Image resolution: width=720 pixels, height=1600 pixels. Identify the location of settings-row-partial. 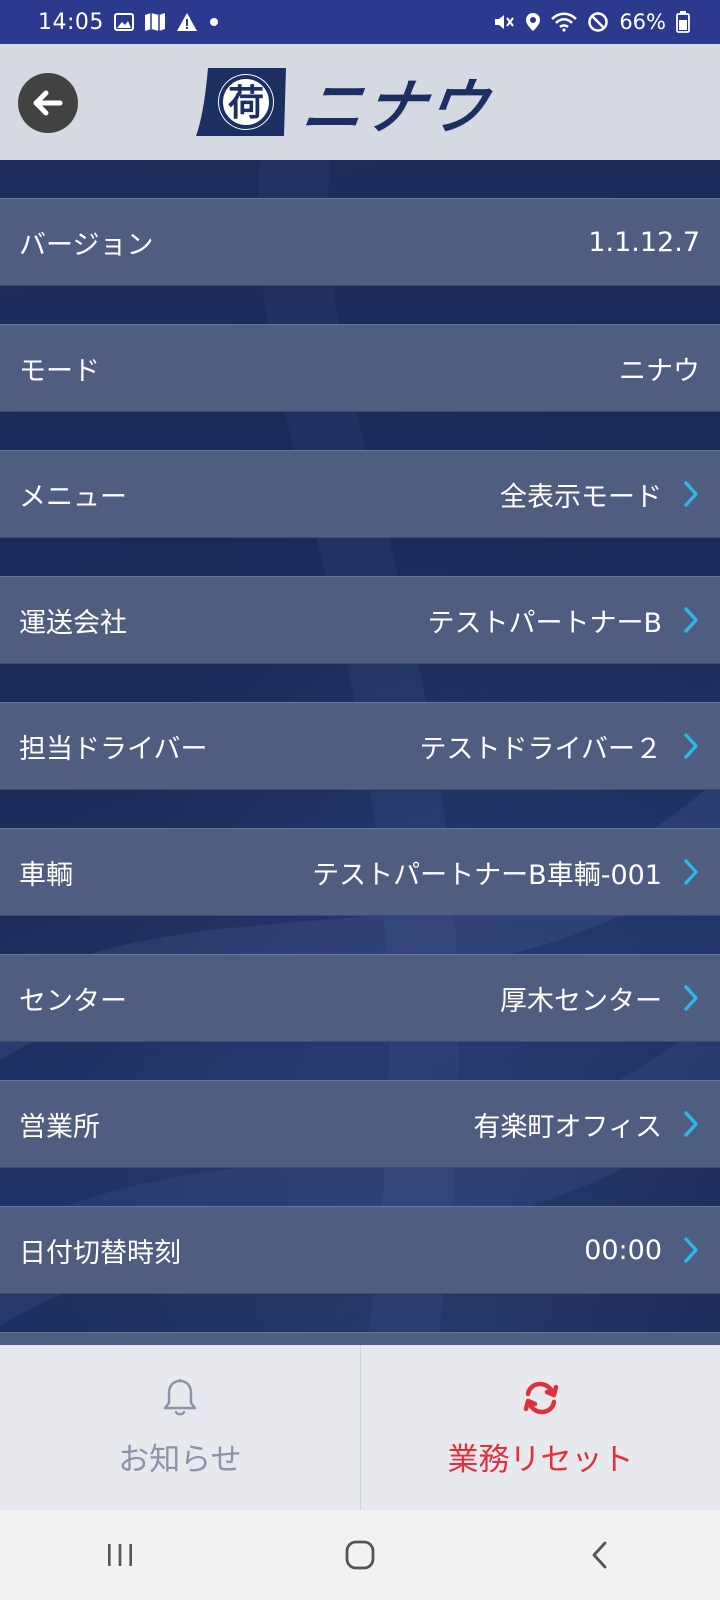
(360, 1338).